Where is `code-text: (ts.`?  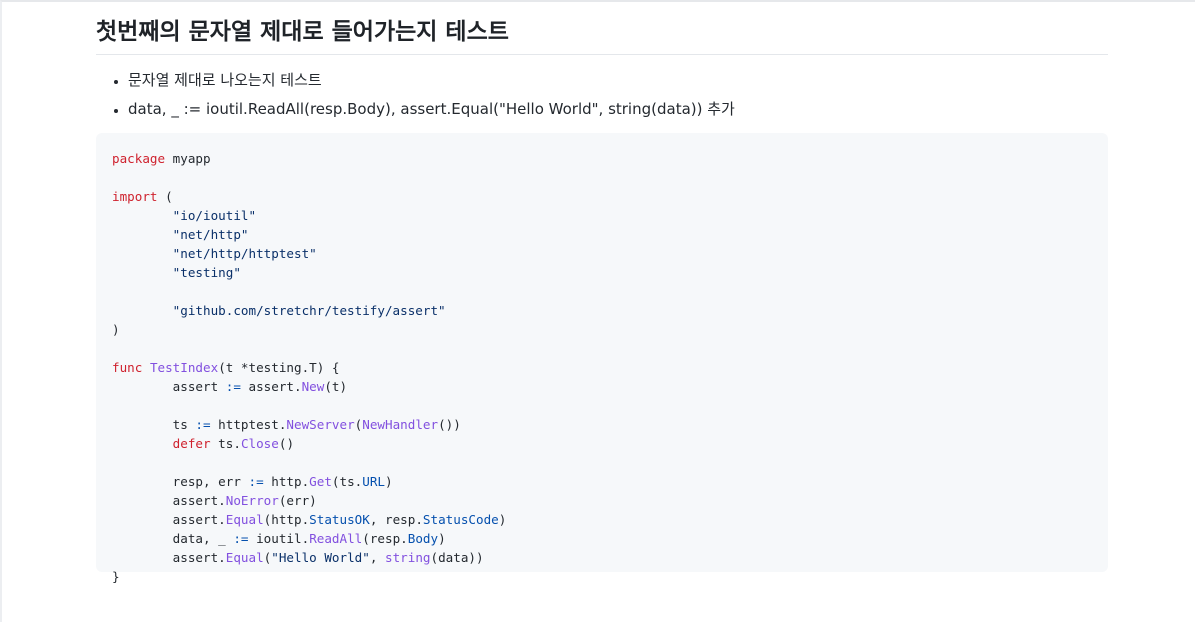
code-text: (ts. is located at coordinates (347, 481).